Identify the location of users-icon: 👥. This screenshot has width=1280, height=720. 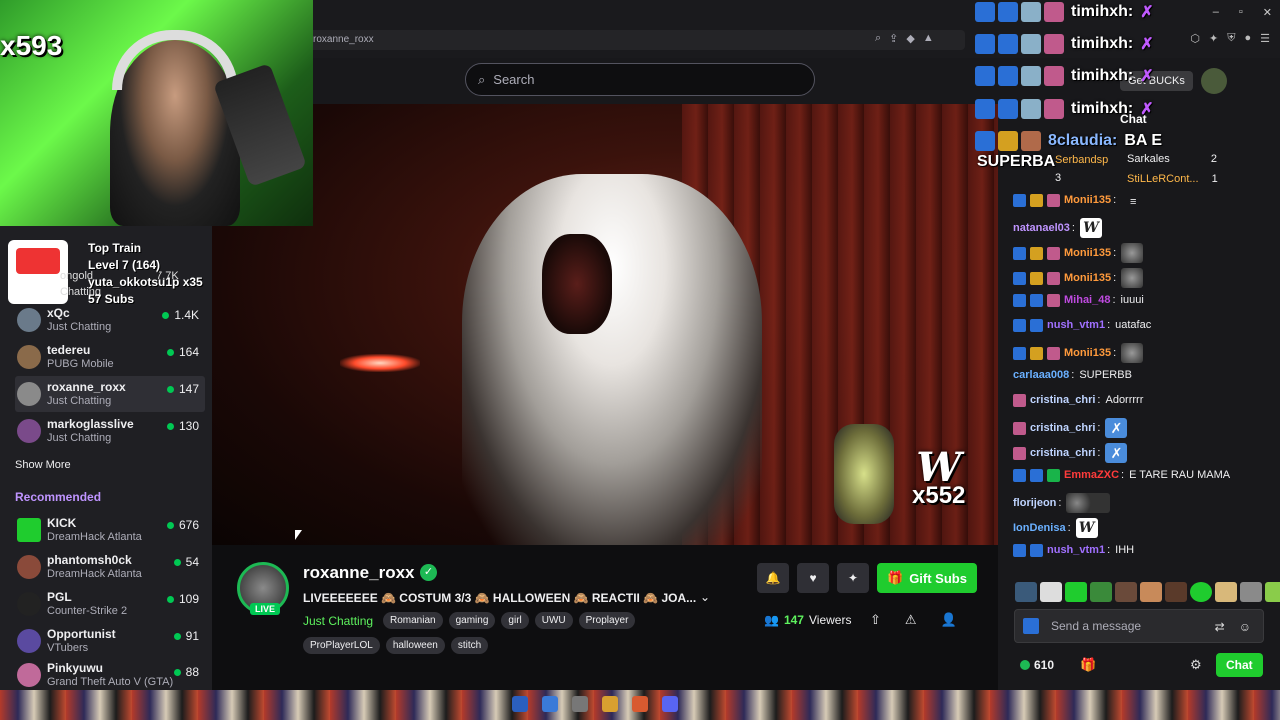
(771, 620).